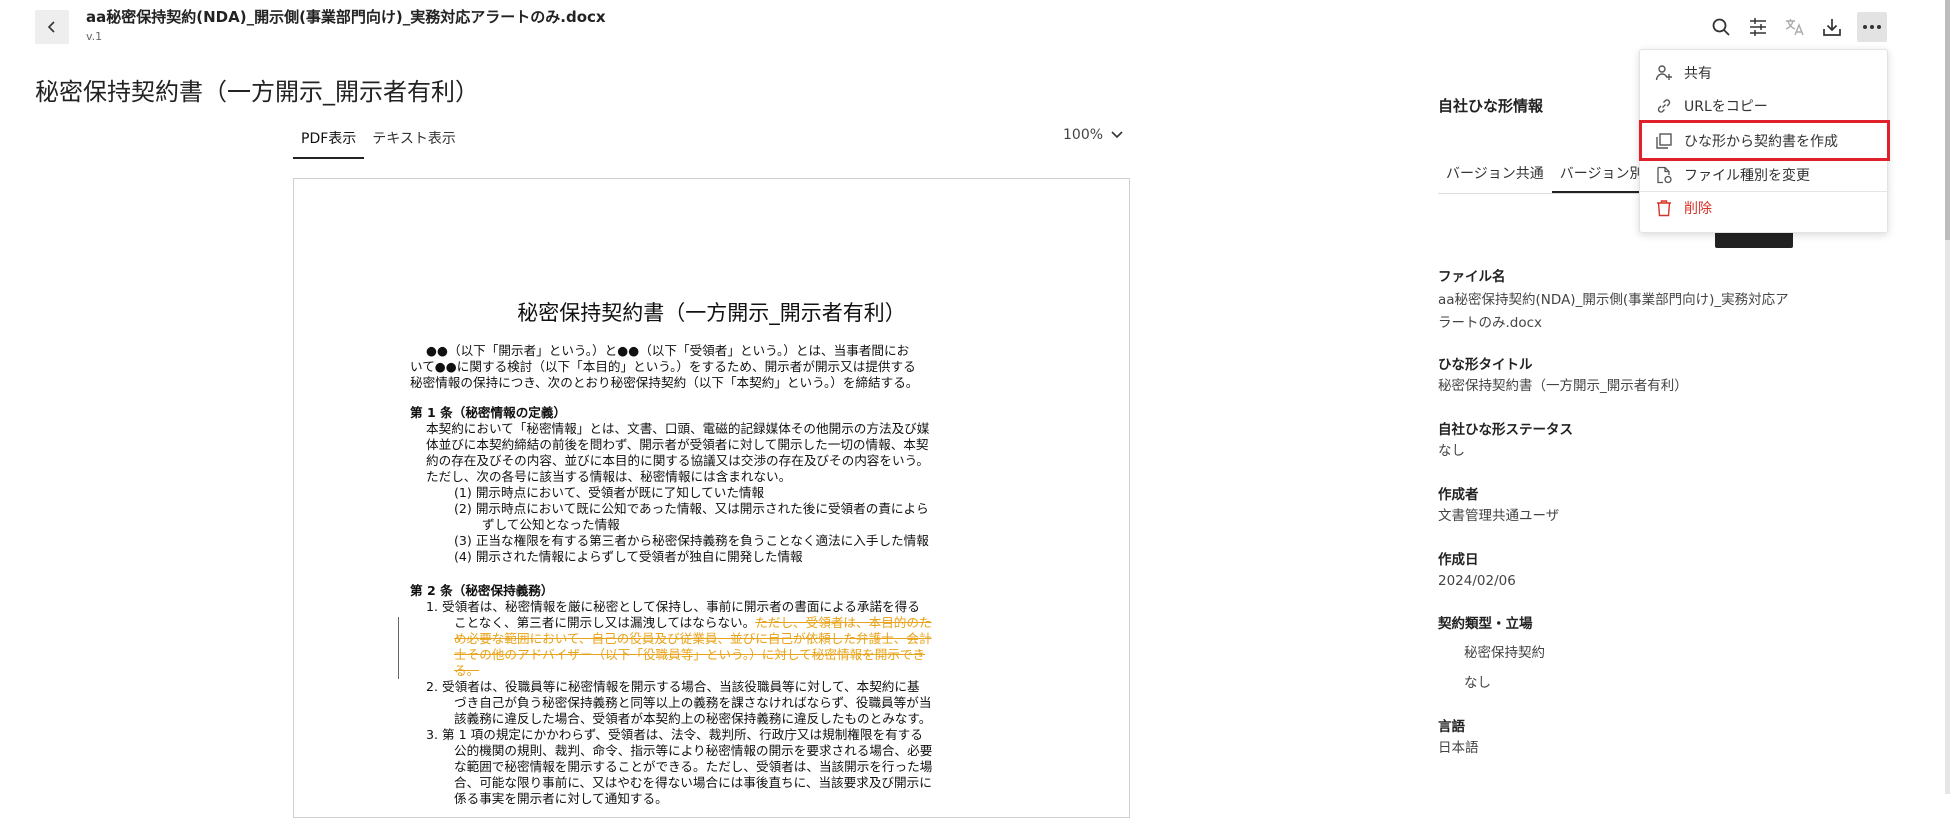 The height and width of the screenshot is (818, 1950). I want to click on language-label: 言語, so click(1451, 727).